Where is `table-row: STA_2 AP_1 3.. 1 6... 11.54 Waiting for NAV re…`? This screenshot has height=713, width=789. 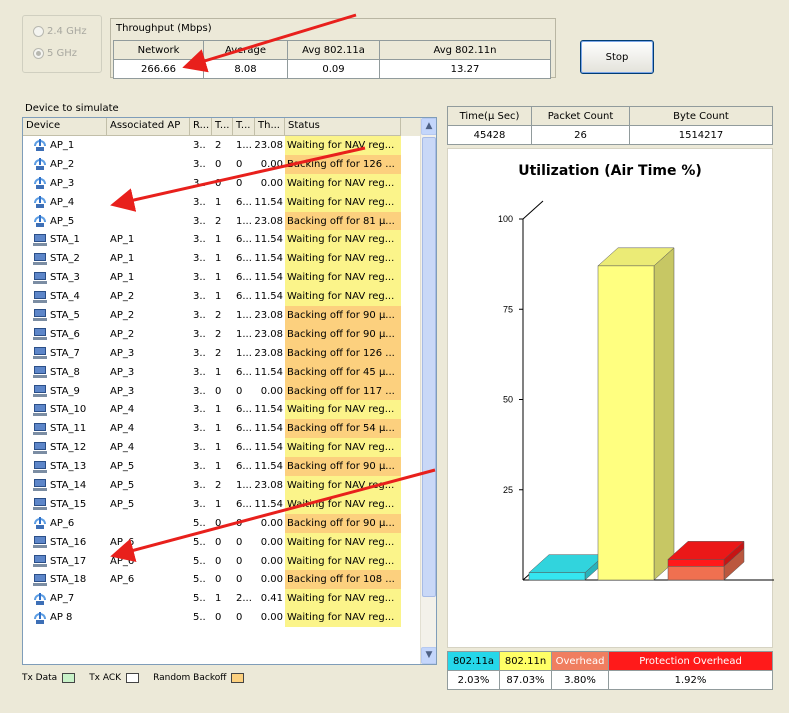
table-row: STA_2 AP_1 3.. 1 6... 11.54 Waiting for NAV re… is located at coordinates (222, 259).